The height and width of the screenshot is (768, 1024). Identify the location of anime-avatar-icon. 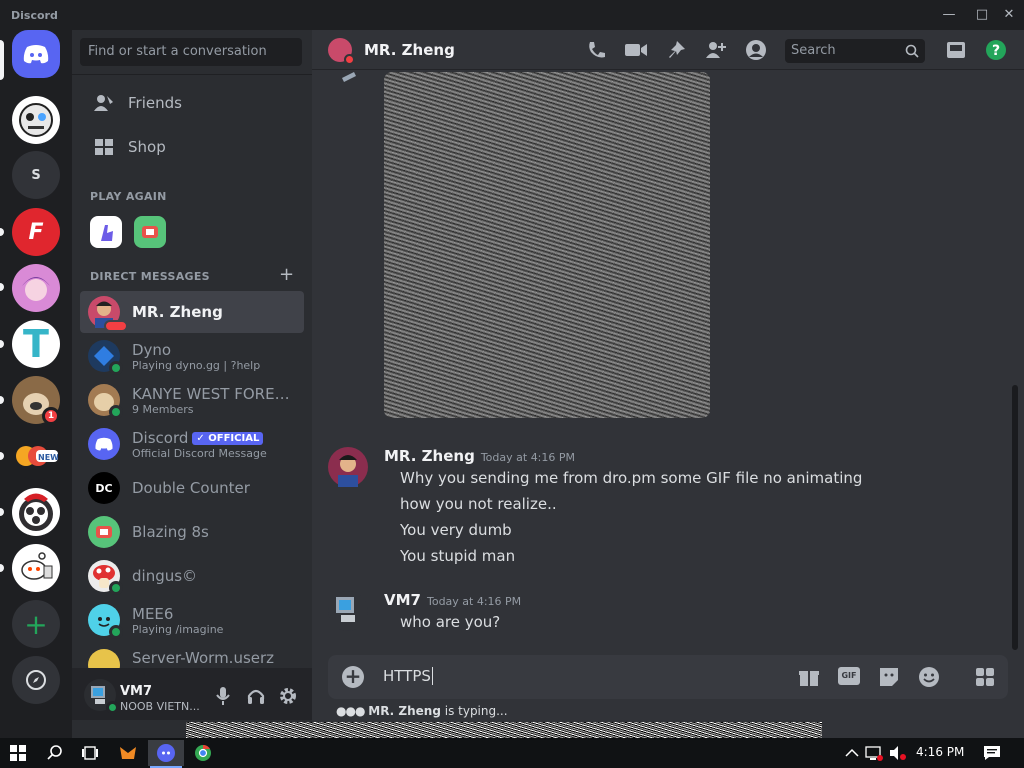
(36, 289).